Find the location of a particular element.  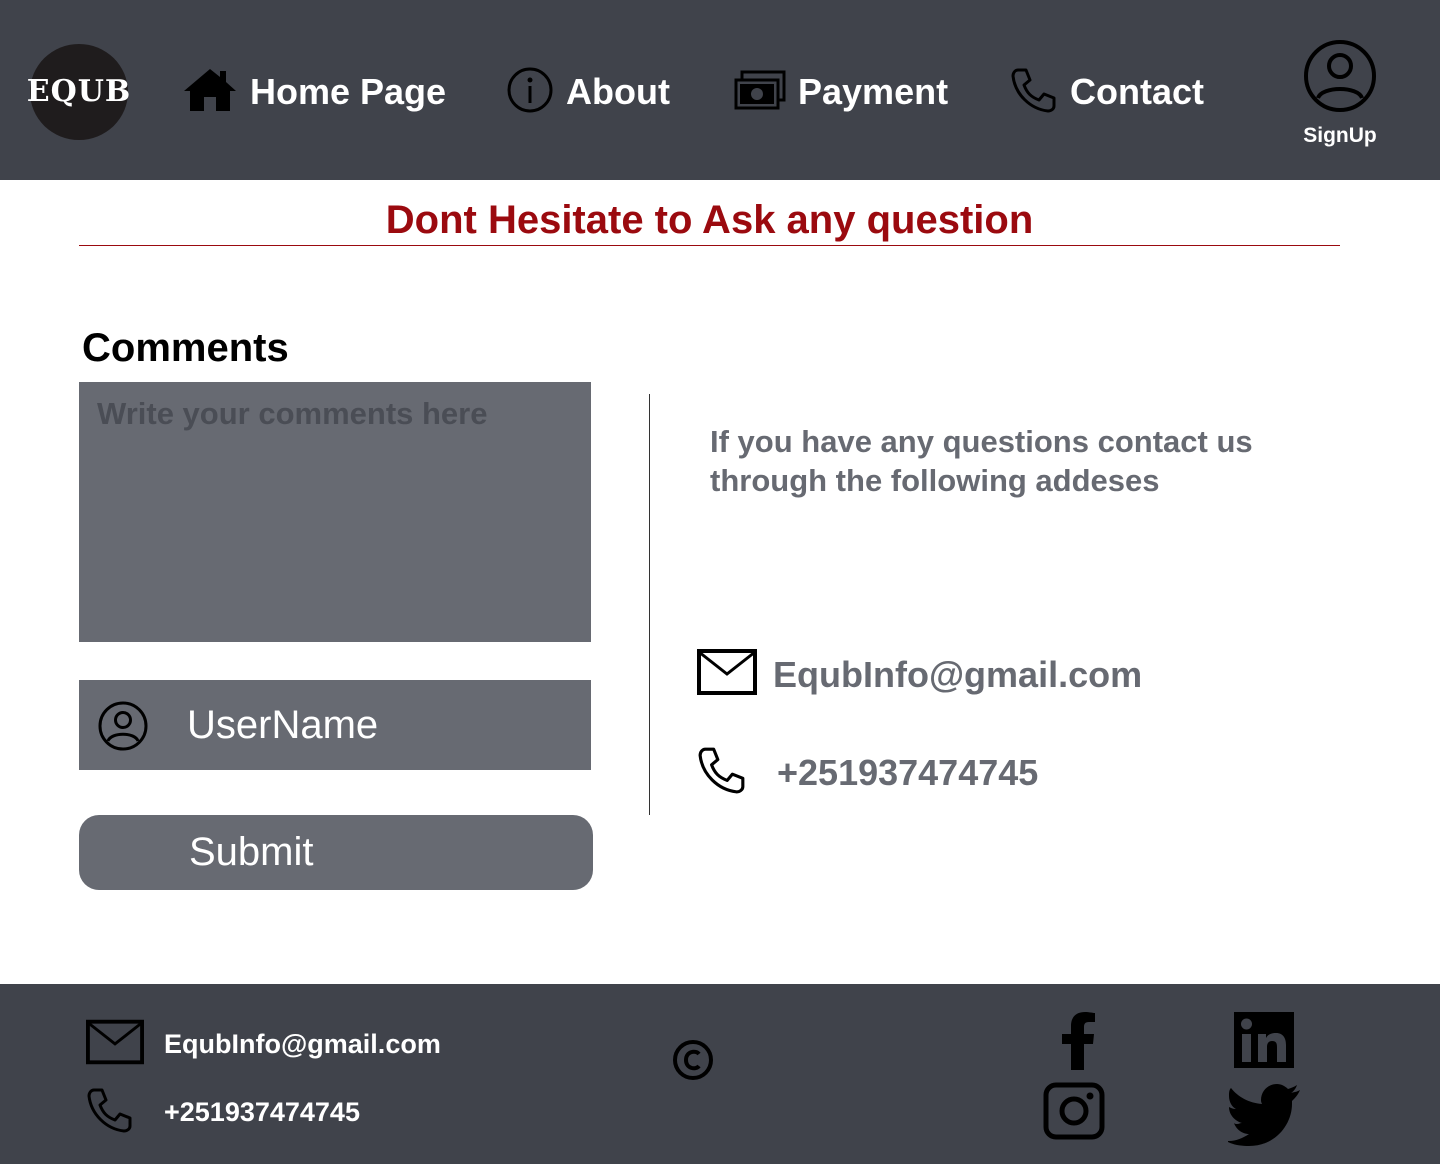

footer-email-value: EqubInfo@gmail.com is located at coordinates (302, 1044).